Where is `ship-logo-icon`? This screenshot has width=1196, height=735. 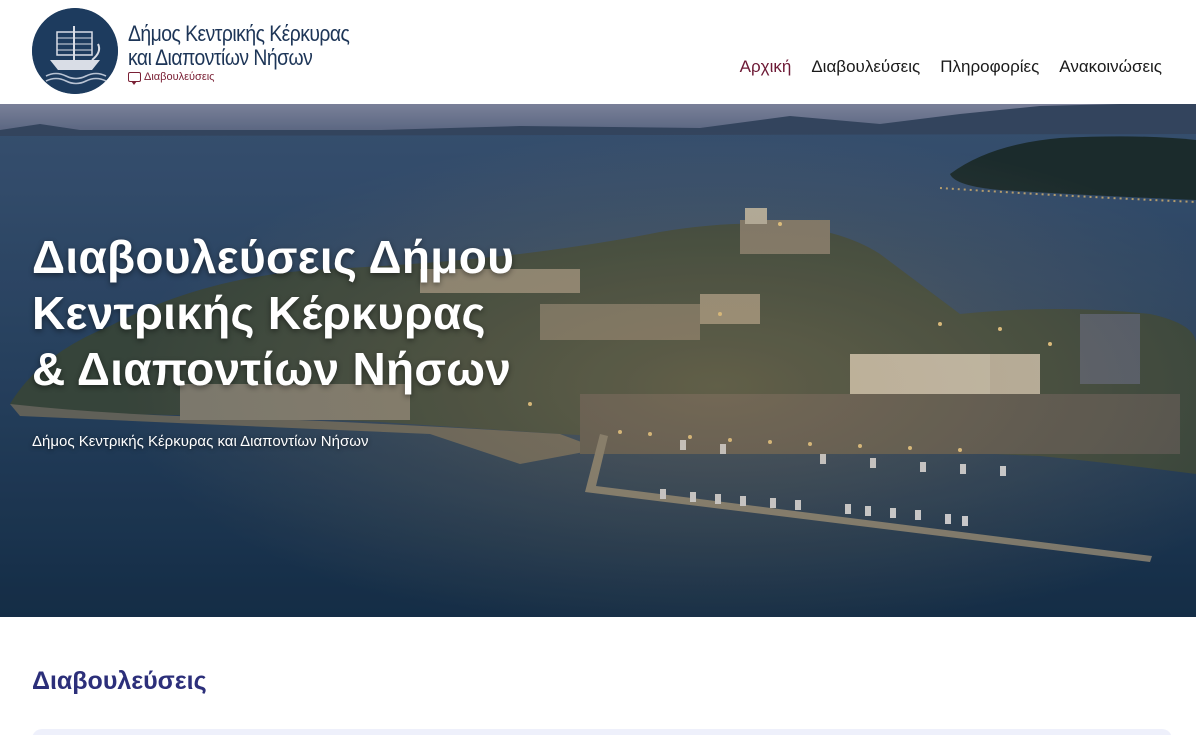 ship-logo-icon is located at coordinates (75, 51).